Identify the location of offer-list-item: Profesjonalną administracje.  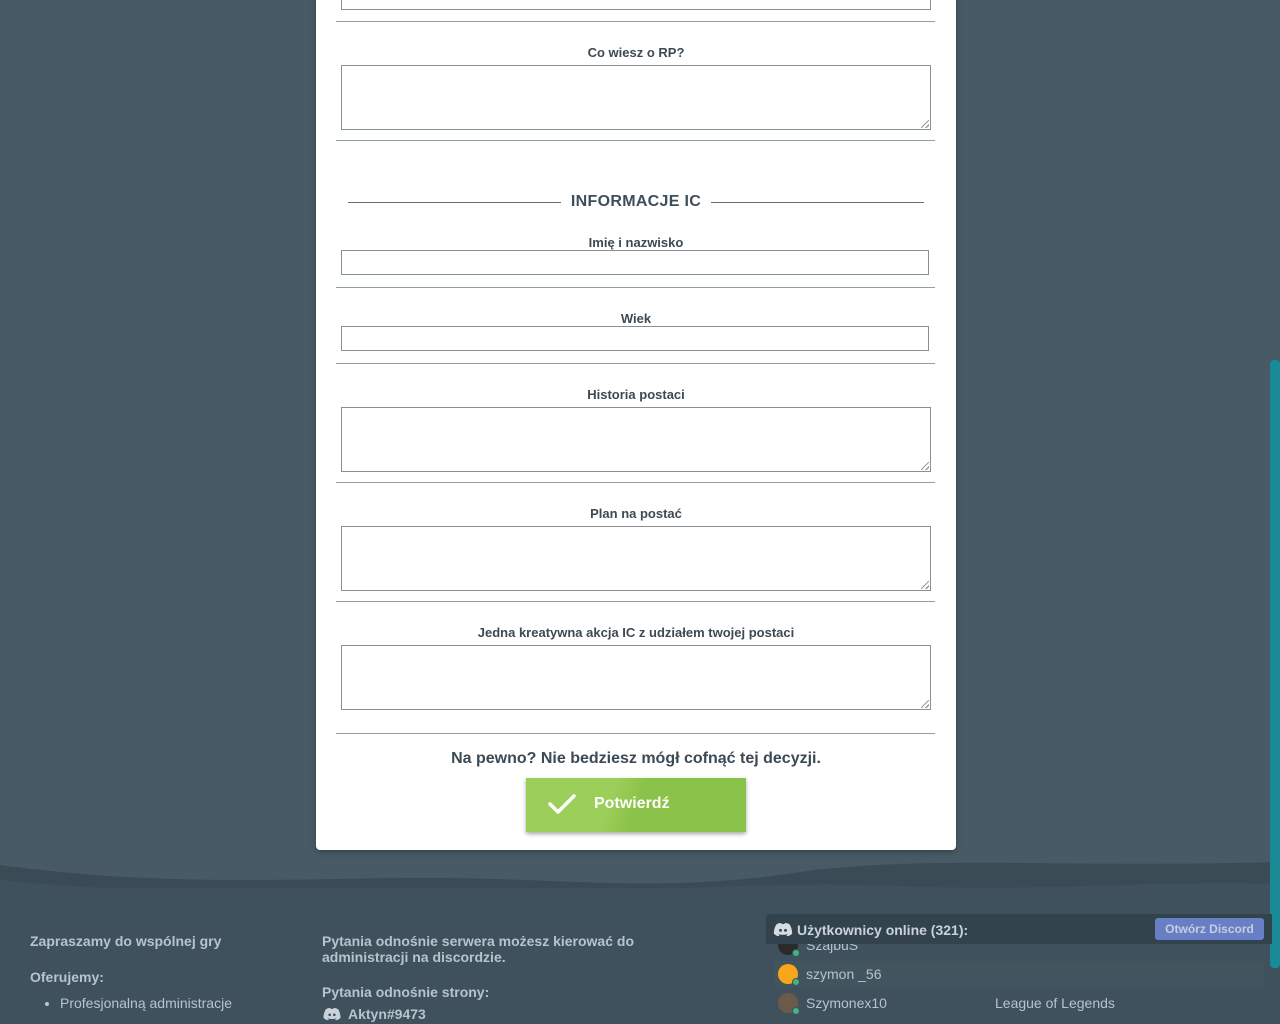
(175, 1003).